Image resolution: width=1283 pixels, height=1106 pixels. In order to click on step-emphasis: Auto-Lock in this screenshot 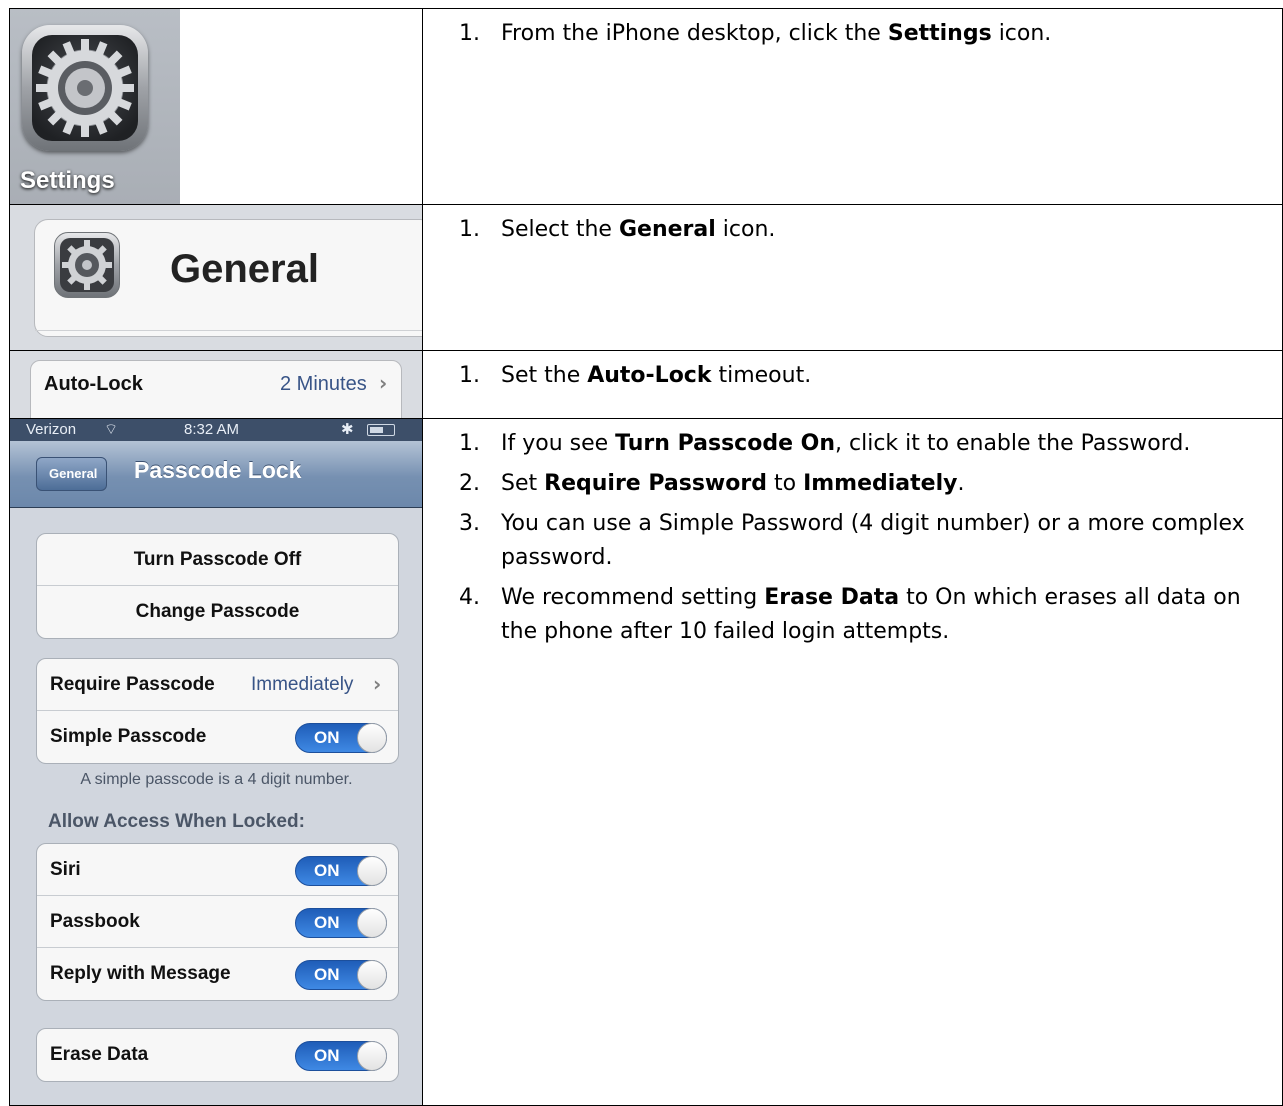, I will do `click(649, 375)`.